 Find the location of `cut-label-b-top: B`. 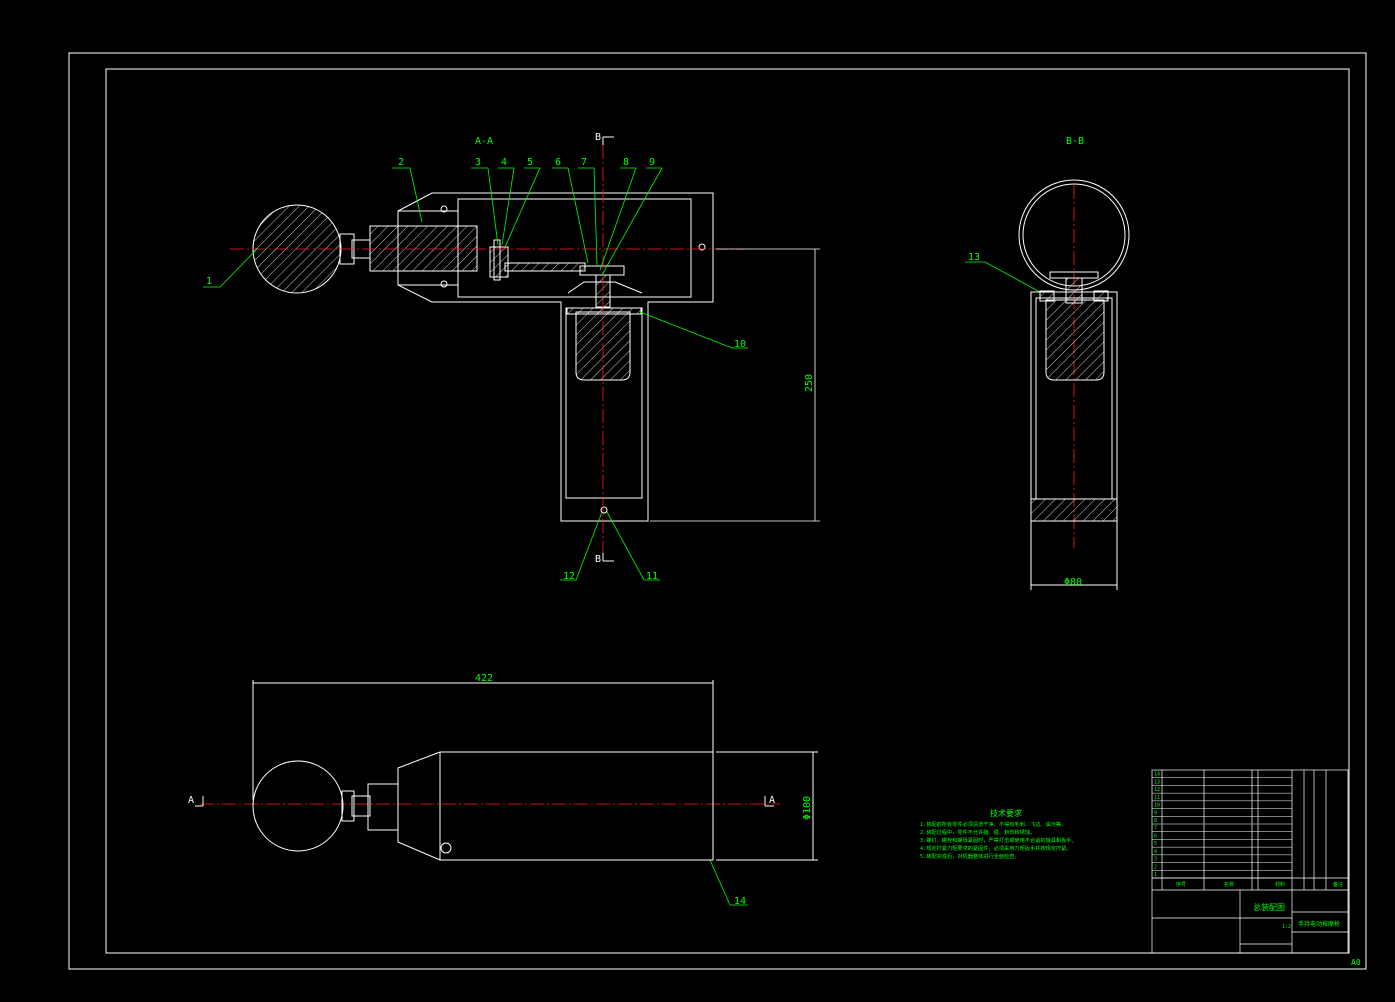

cut-label-b-top: B is located at coordinates (598, 137).